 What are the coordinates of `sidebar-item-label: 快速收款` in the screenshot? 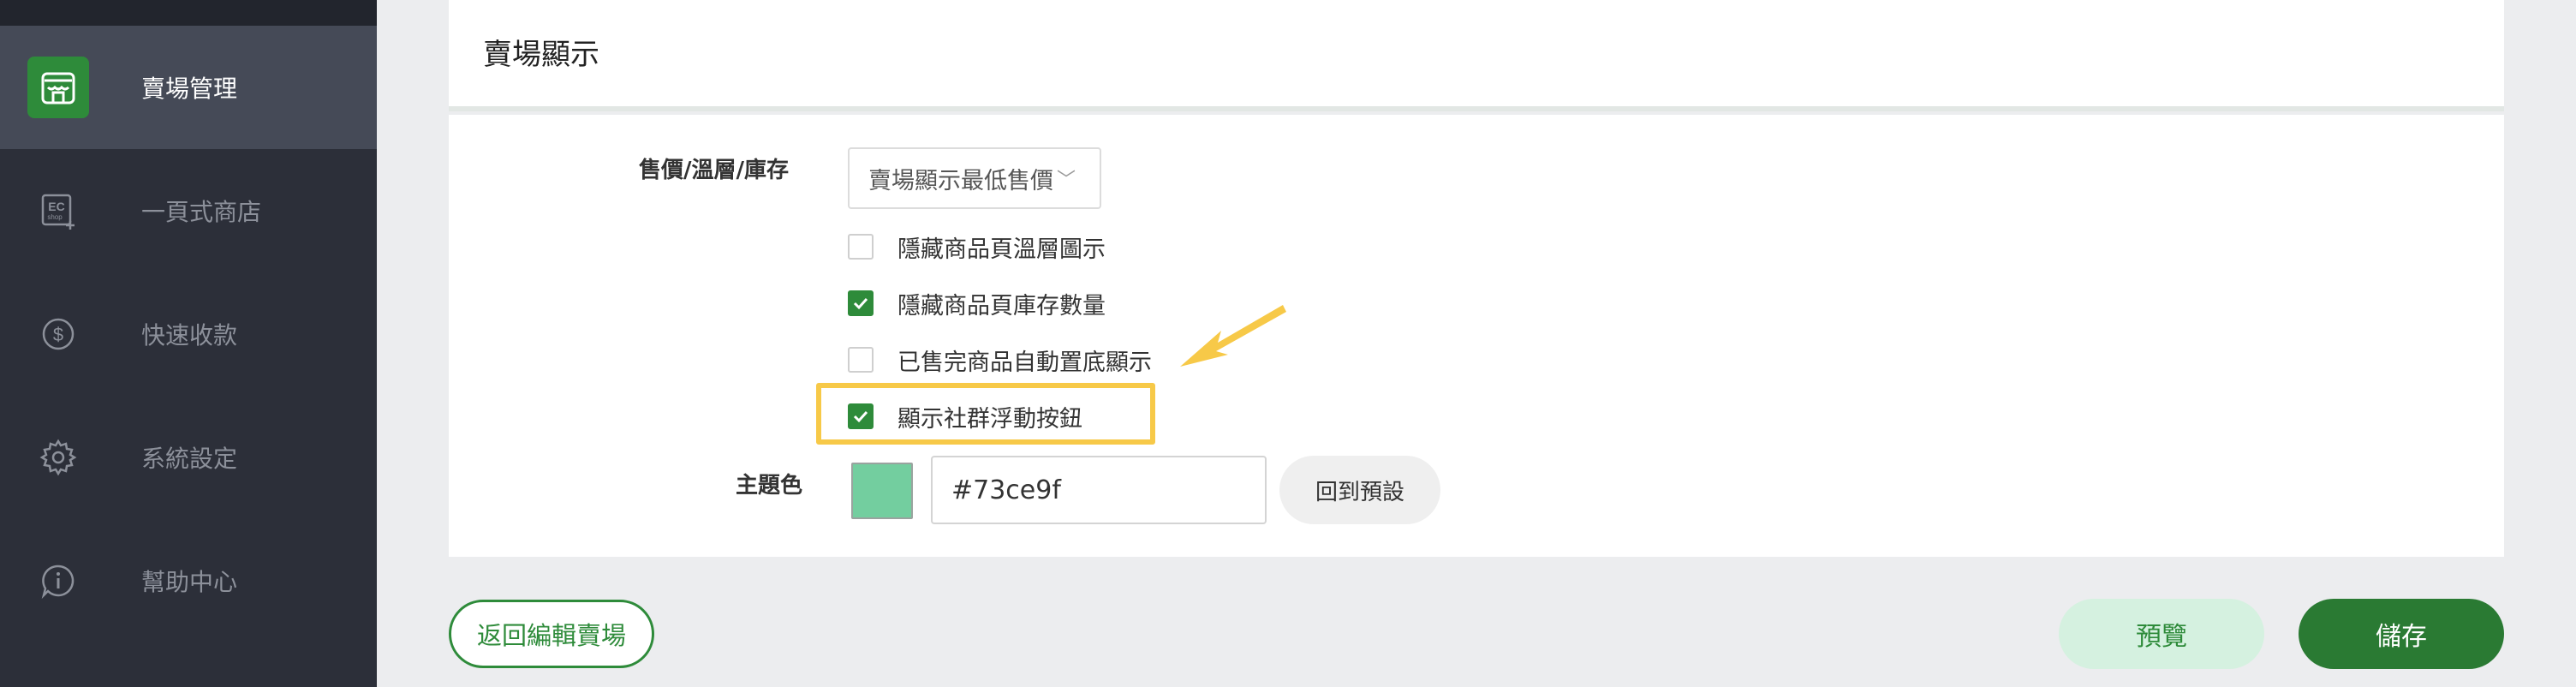 It's located at (189, 335).